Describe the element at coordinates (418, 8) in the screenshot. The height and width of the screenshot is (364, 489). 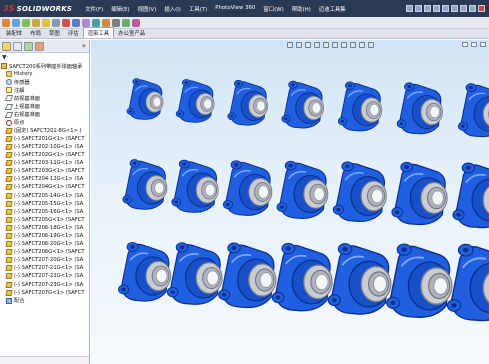
I see `open-icon` at that location.